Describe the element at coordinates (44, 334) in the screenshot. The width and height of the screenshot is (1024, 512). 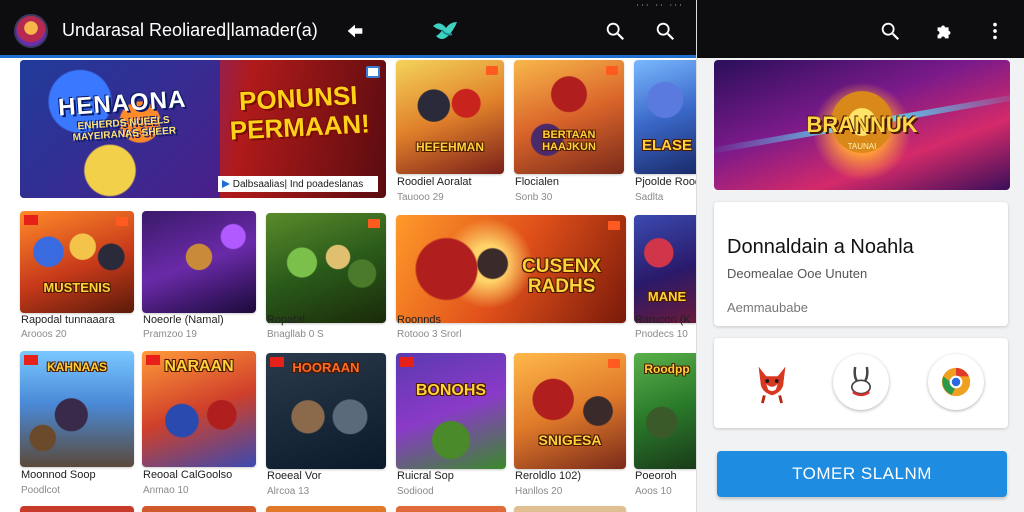
I see `game-meta: Arooos 20` at that location.